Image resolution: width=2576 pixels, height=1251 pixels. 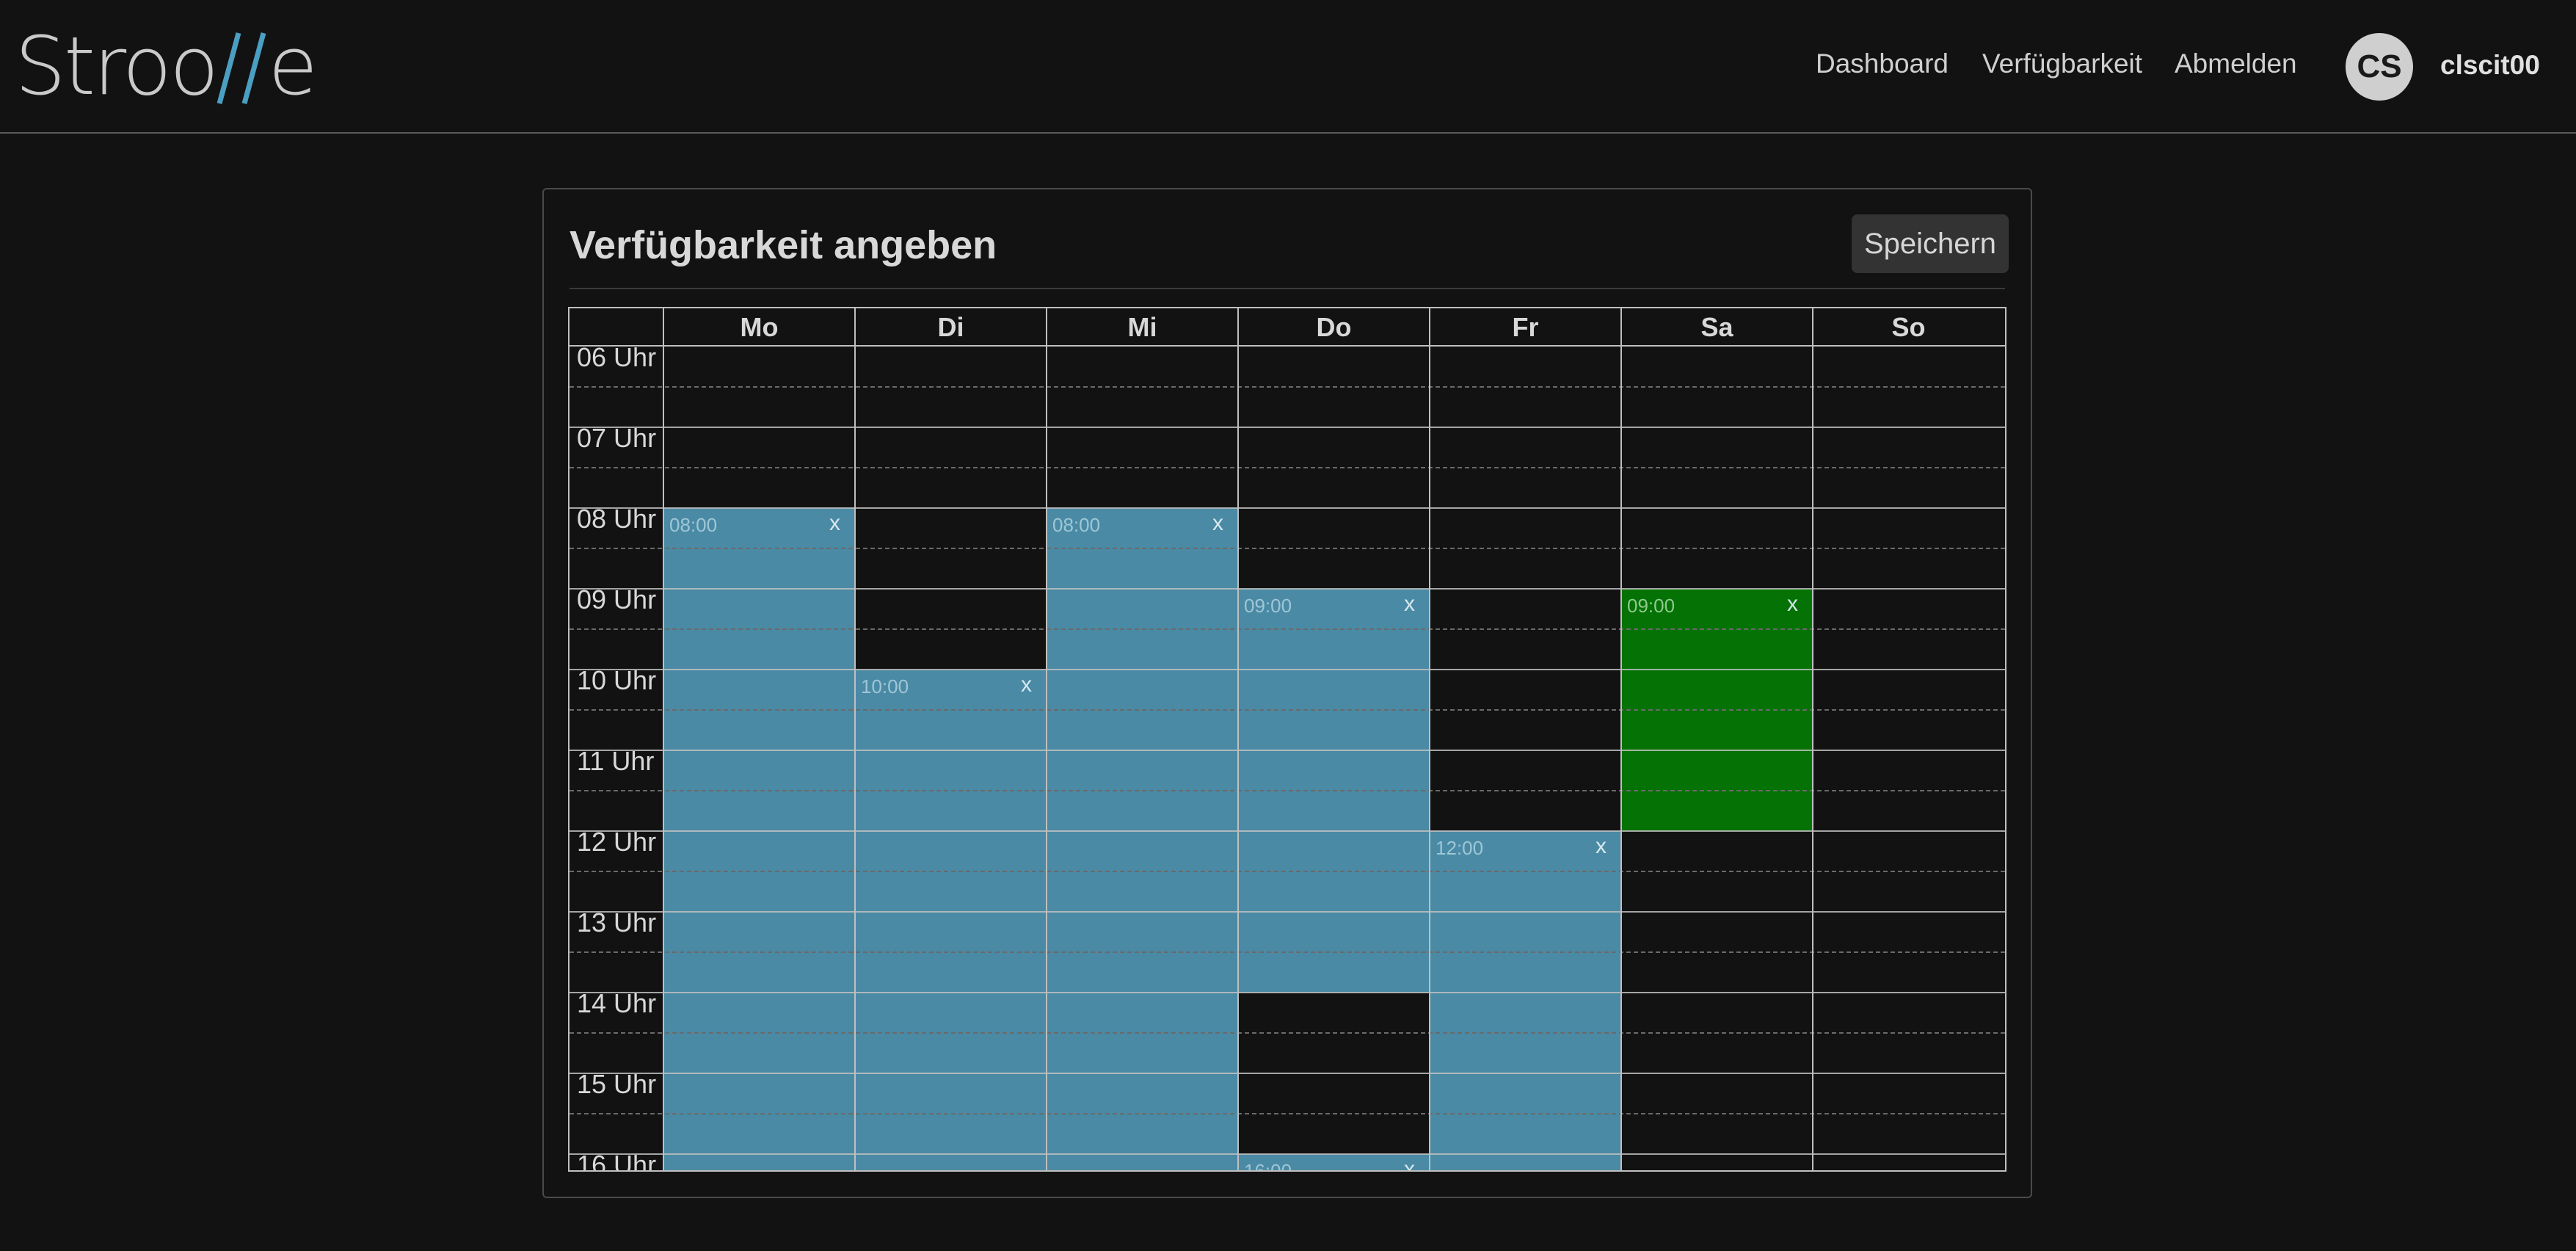 What do you see at coordinates (2062, 63) in the screenshot?
I see `nav-availability-link: Verfügbarkeit` at bounding box center [2062, 63].